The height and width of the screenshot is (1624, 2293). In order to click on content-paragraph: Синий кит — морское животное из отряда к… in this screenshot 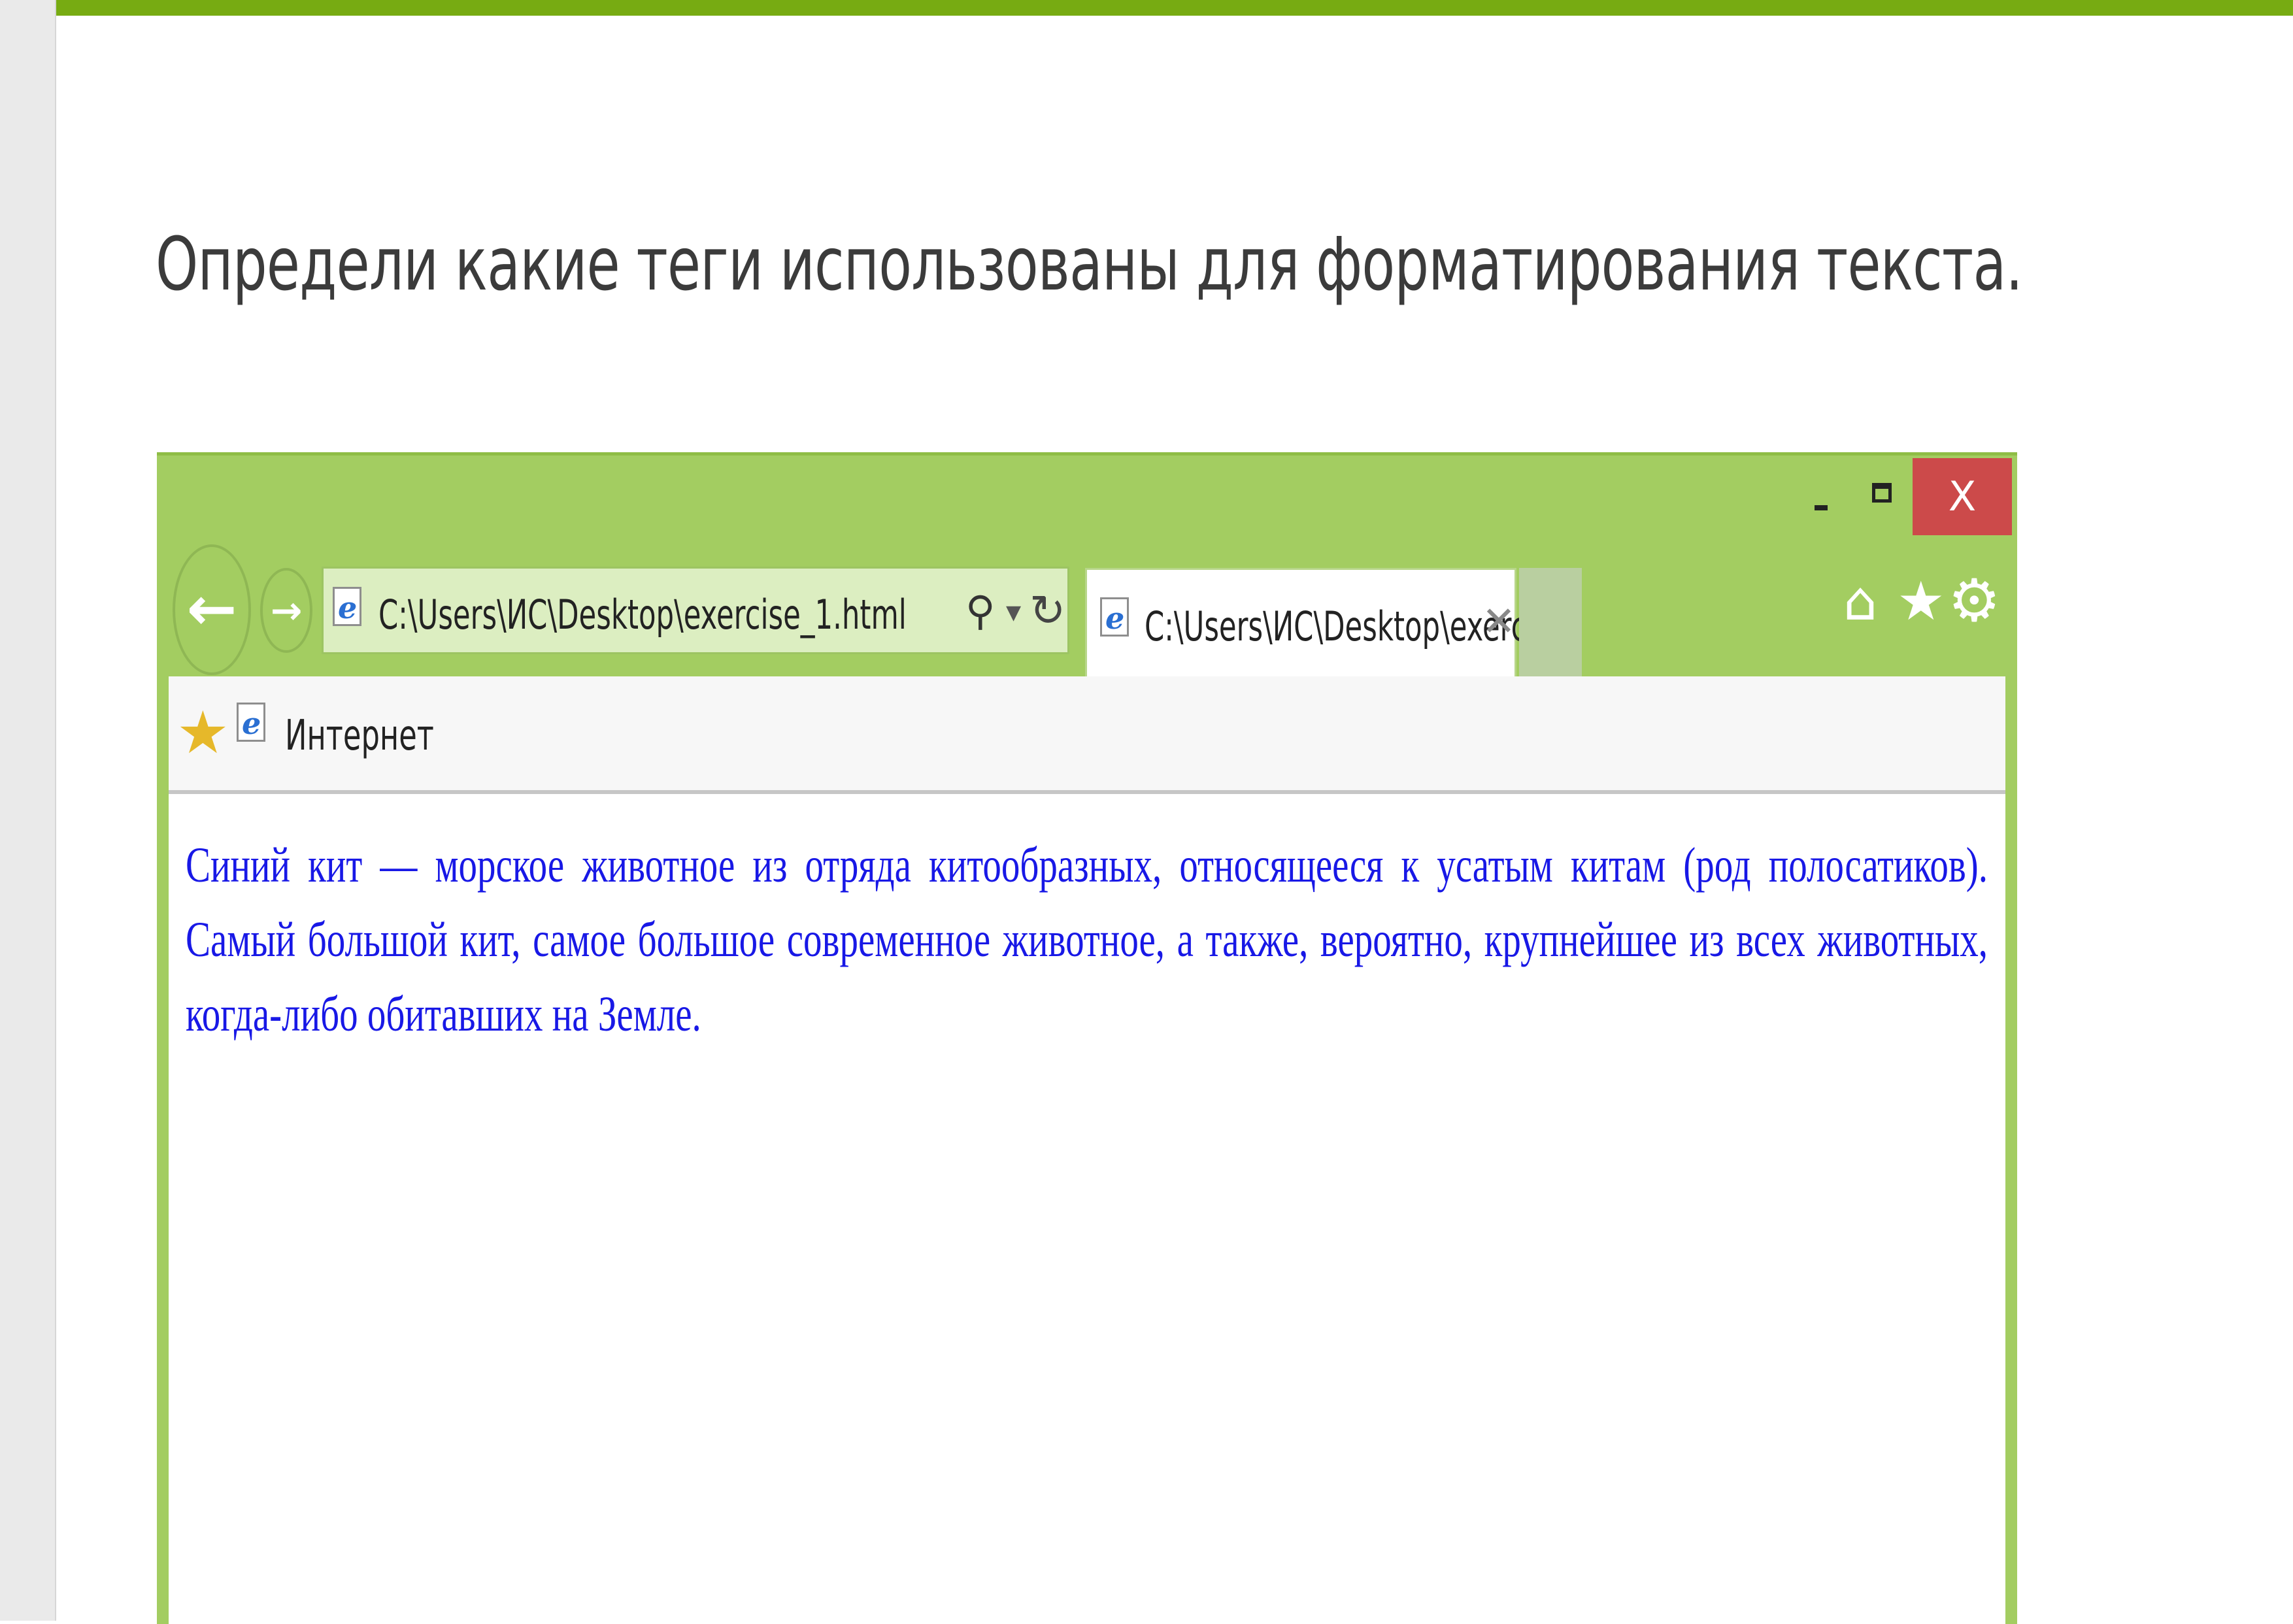, I will do `click(1087, 940)`.